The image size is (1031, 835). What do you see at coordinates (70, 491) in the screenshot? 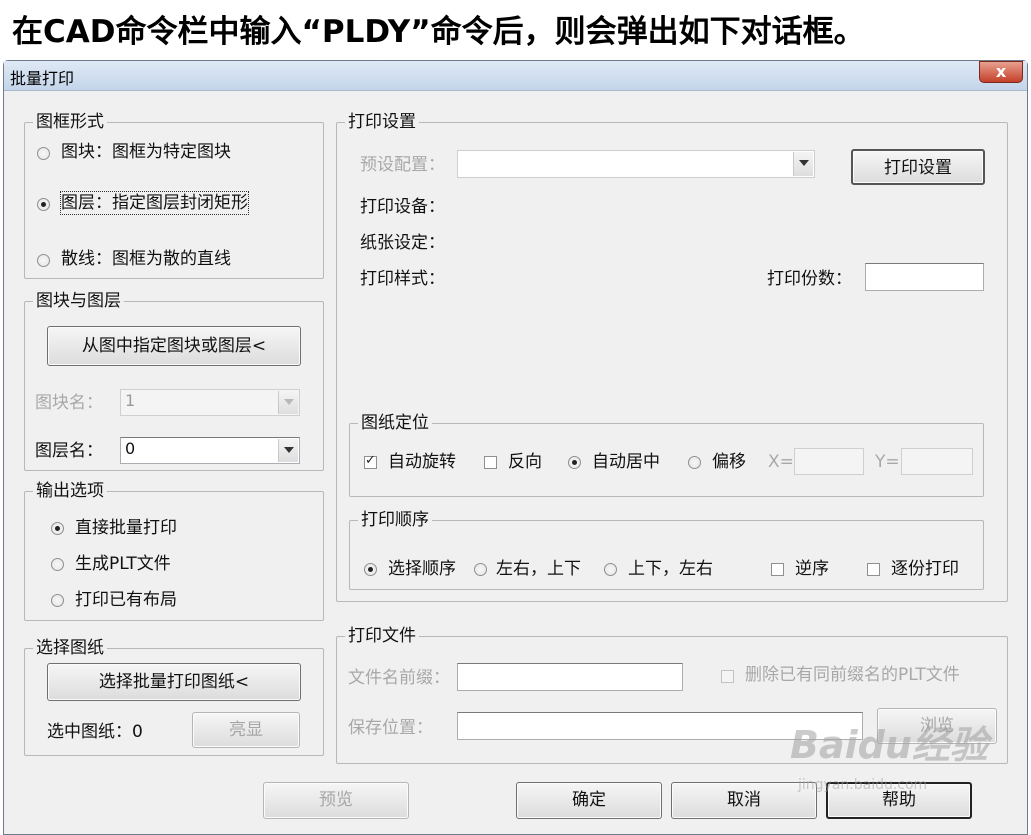
I see `output-options-legend: 输出选项` at bounding box center [70, 491].